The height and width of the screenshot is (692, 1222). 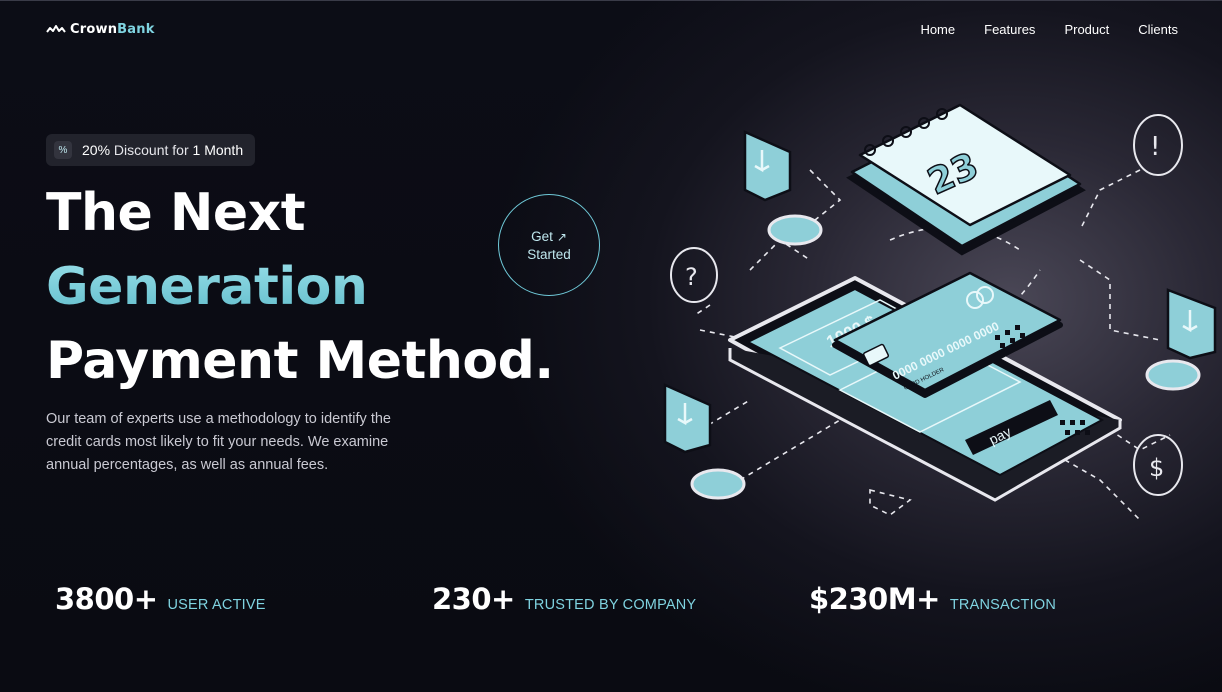 What do you see at coordinates (106, 599) in the screenshot?
I see `stat-value: 3800+` at bounding box center [106, 599].